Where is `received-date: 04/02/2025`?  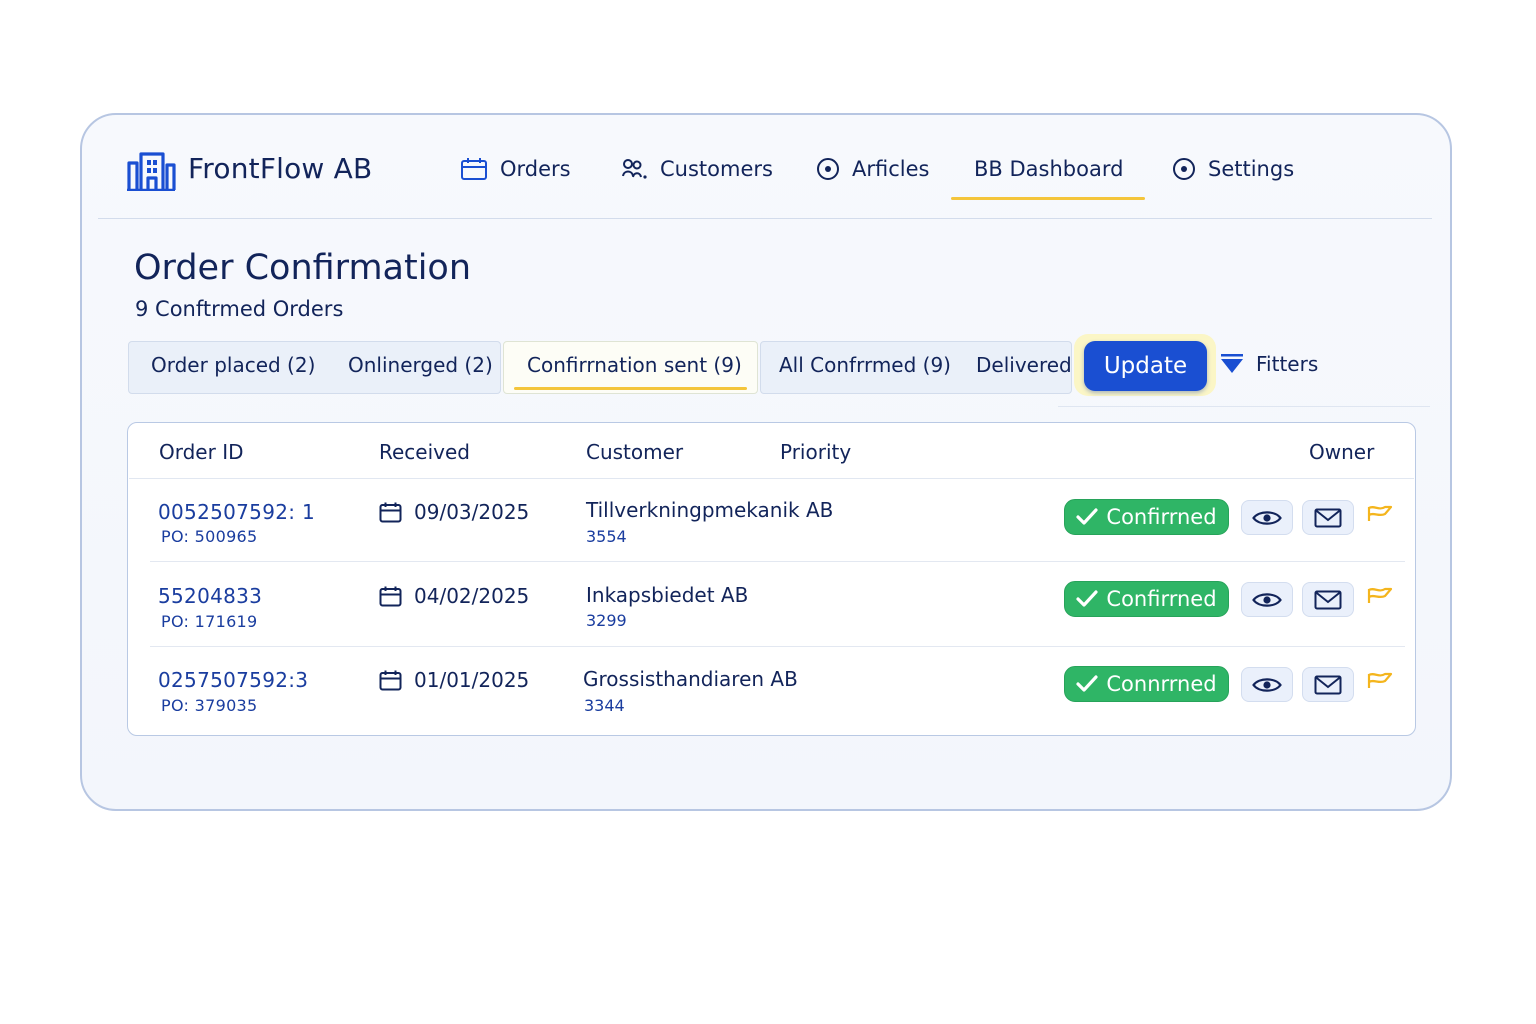 received-date: 04/02/2025 is located at coordinates (454, 596).